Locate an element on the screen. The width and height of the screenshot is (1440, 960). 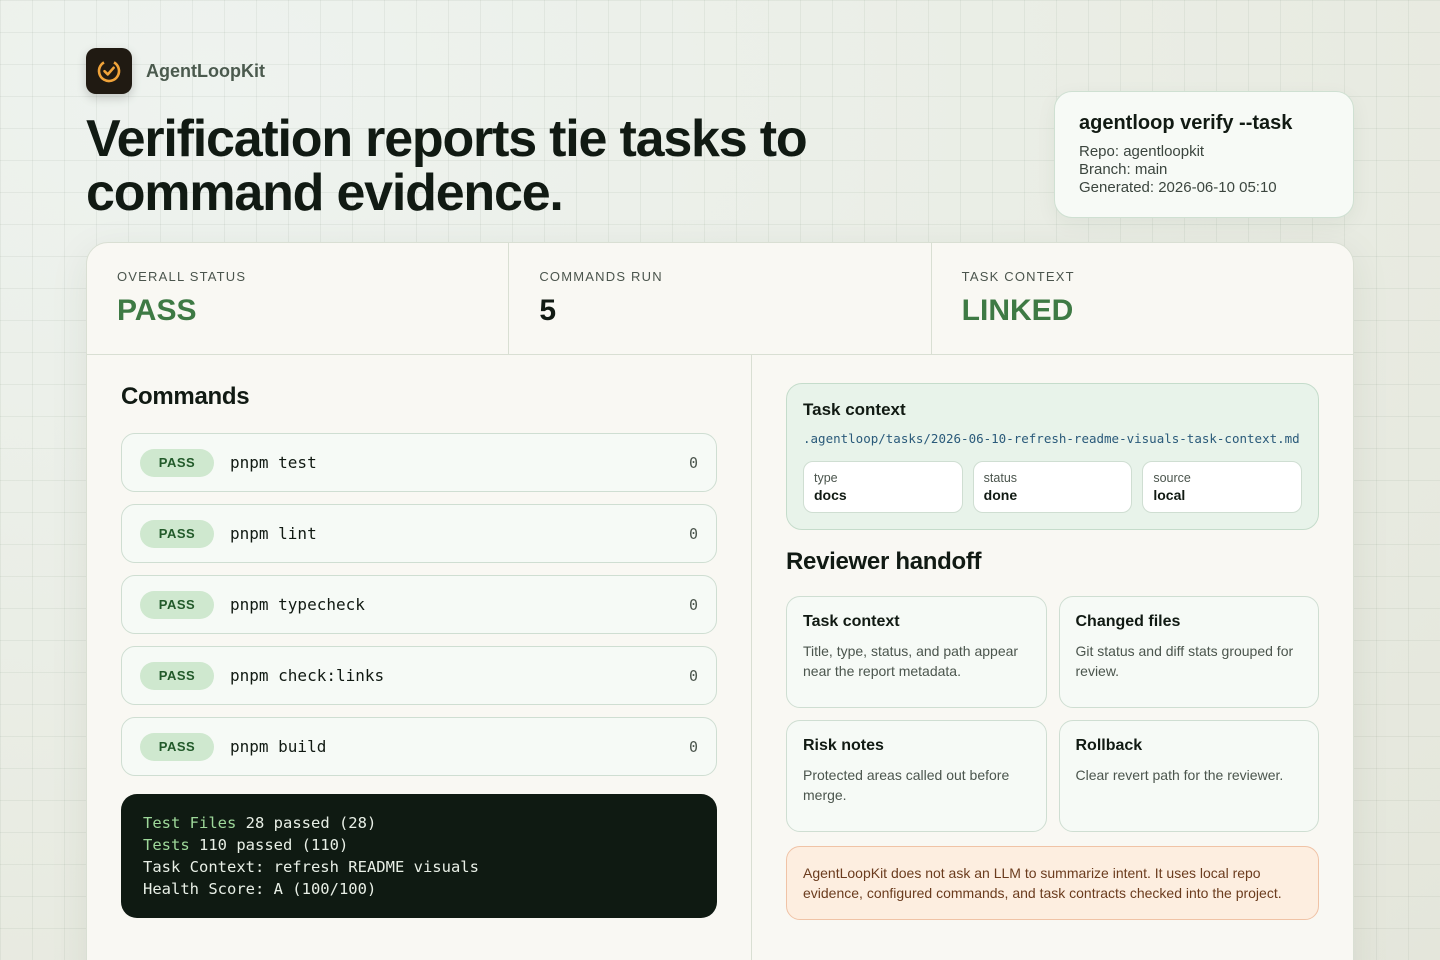
terminal-label: Tests is located at coordinates (166, 845).